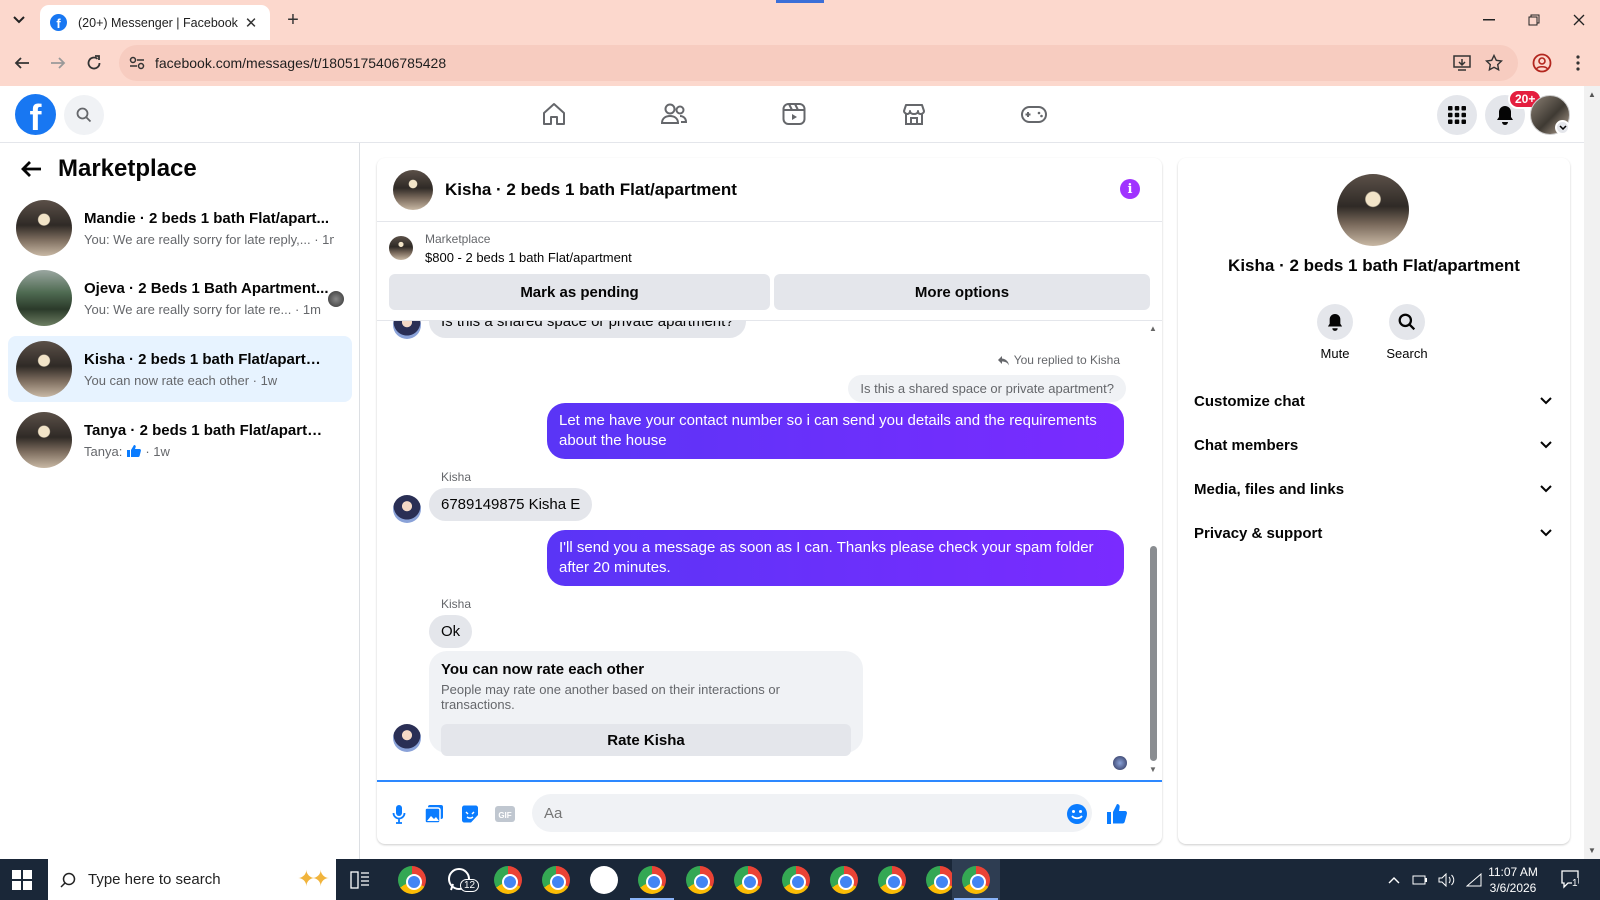 This screenshot has width=1600, height=900. I want to click on taskbar-search-box: Type here to search ✦✦, so click(192, 879).